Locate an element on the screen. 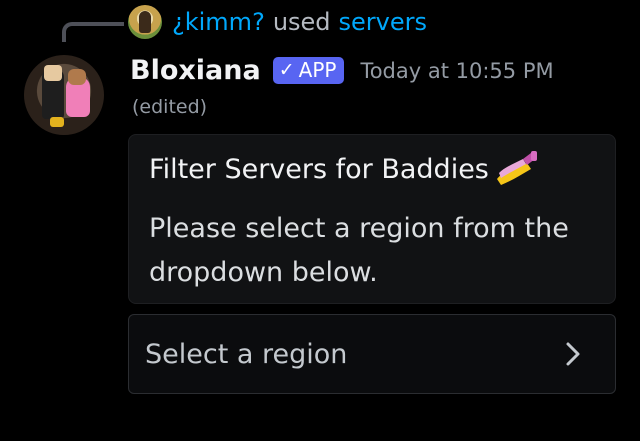 The width and height of the screenshot is (640, 441). message-timestamp: Today at 10:55 PM is located at coordinates (456, 71).